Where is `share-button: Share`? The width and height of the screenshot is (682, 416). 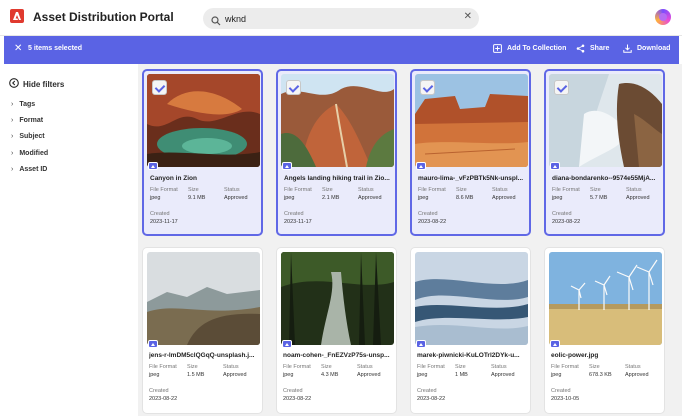
share-button: Share is located at coordinates (592, 48).